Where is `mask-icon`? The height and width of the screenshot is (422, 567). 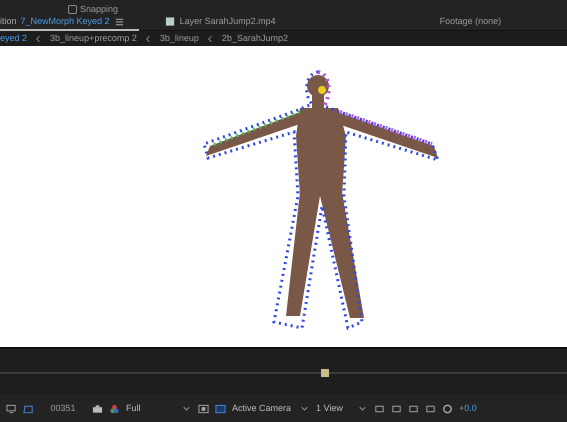 mask-icon is located at coordinates (28, 409).